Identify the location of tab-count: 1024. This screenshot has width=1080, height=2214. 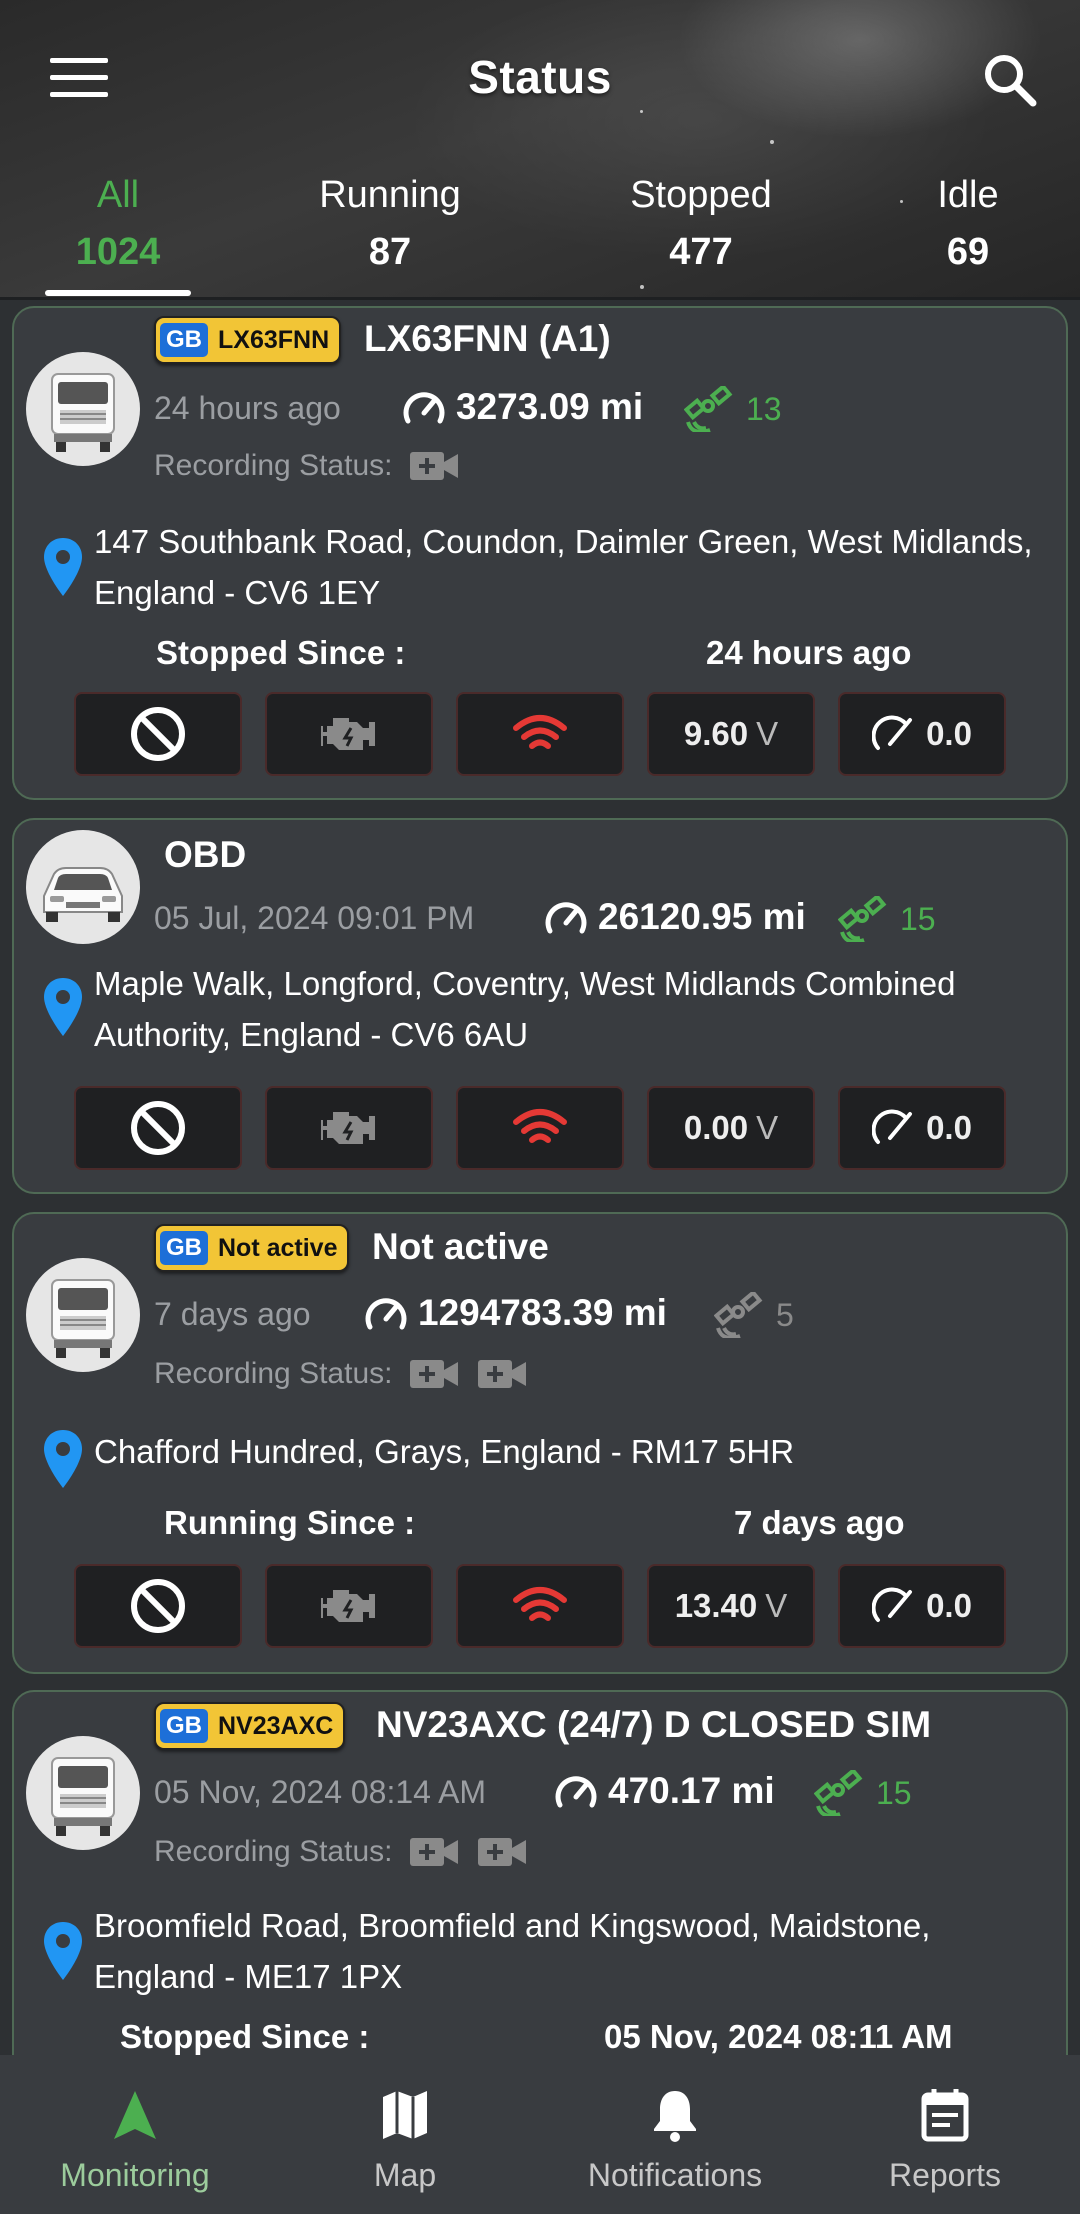
(118, 252).